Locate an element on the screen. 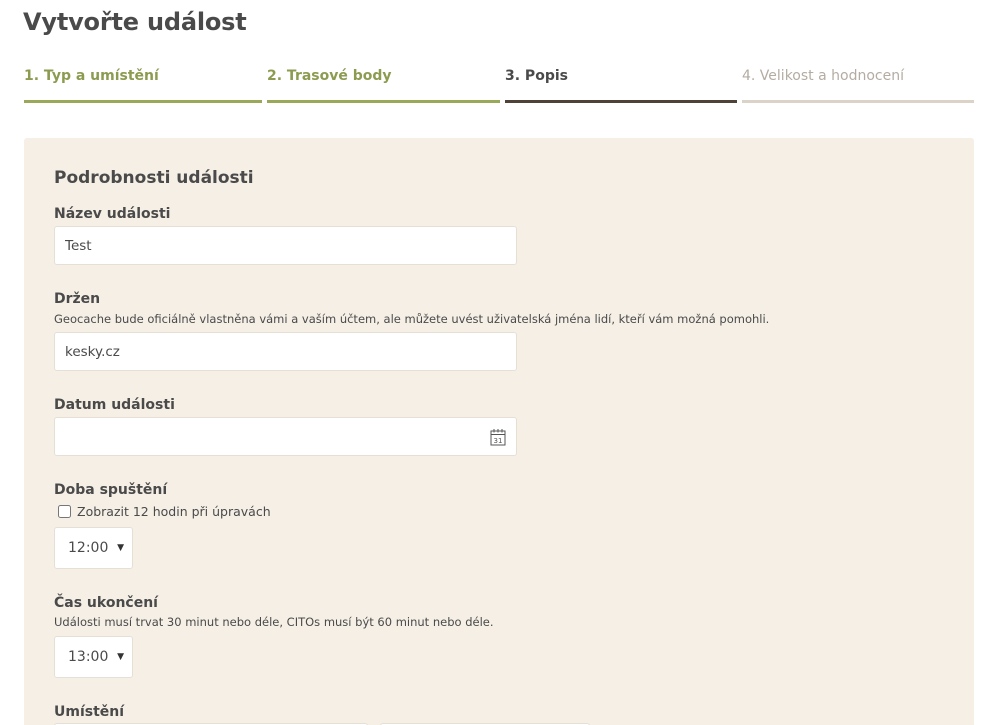  event-name-input is located at coordinates (285, 245).